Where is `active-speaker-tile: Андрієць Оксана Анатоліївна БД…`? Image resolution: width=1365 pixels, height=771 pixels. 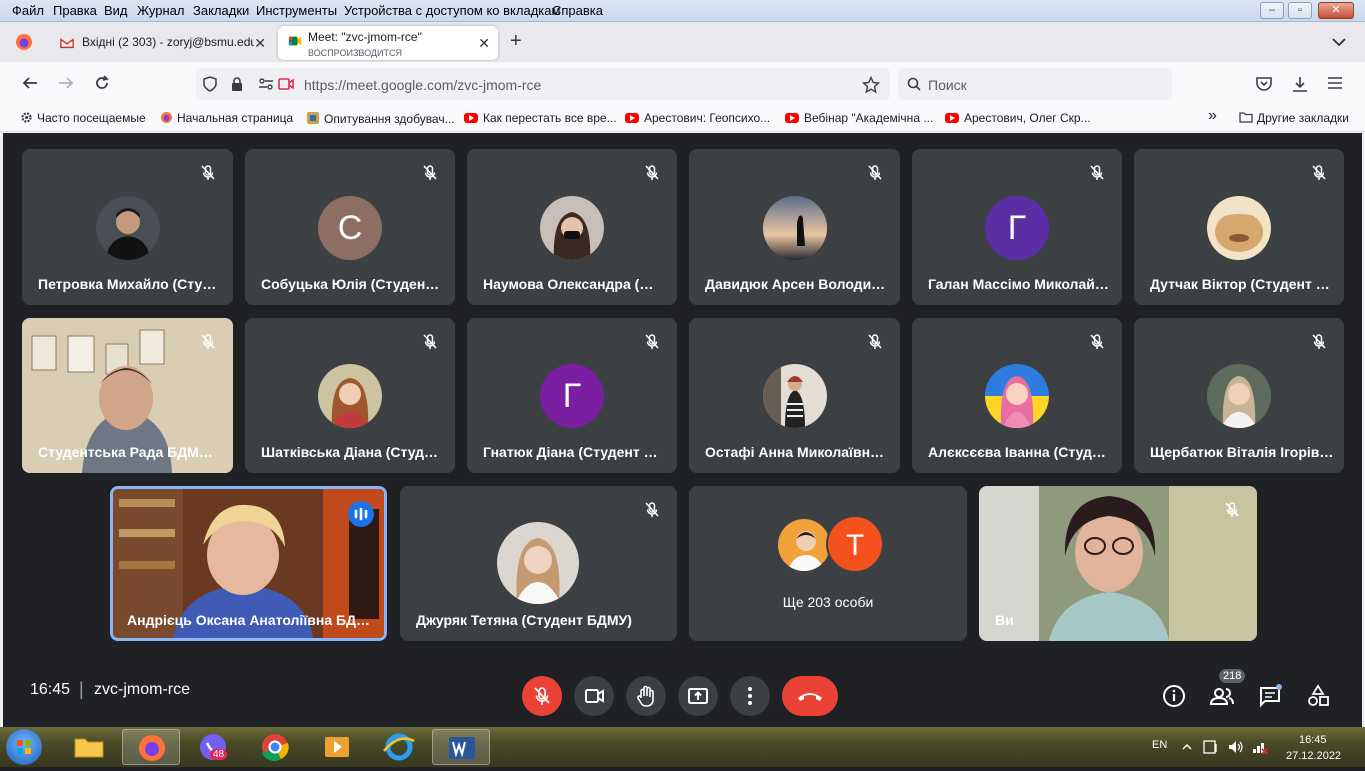
active-speaker-tile: Андрієць Оксана Анатоліївна БД… is located at coordinates (248, 563).